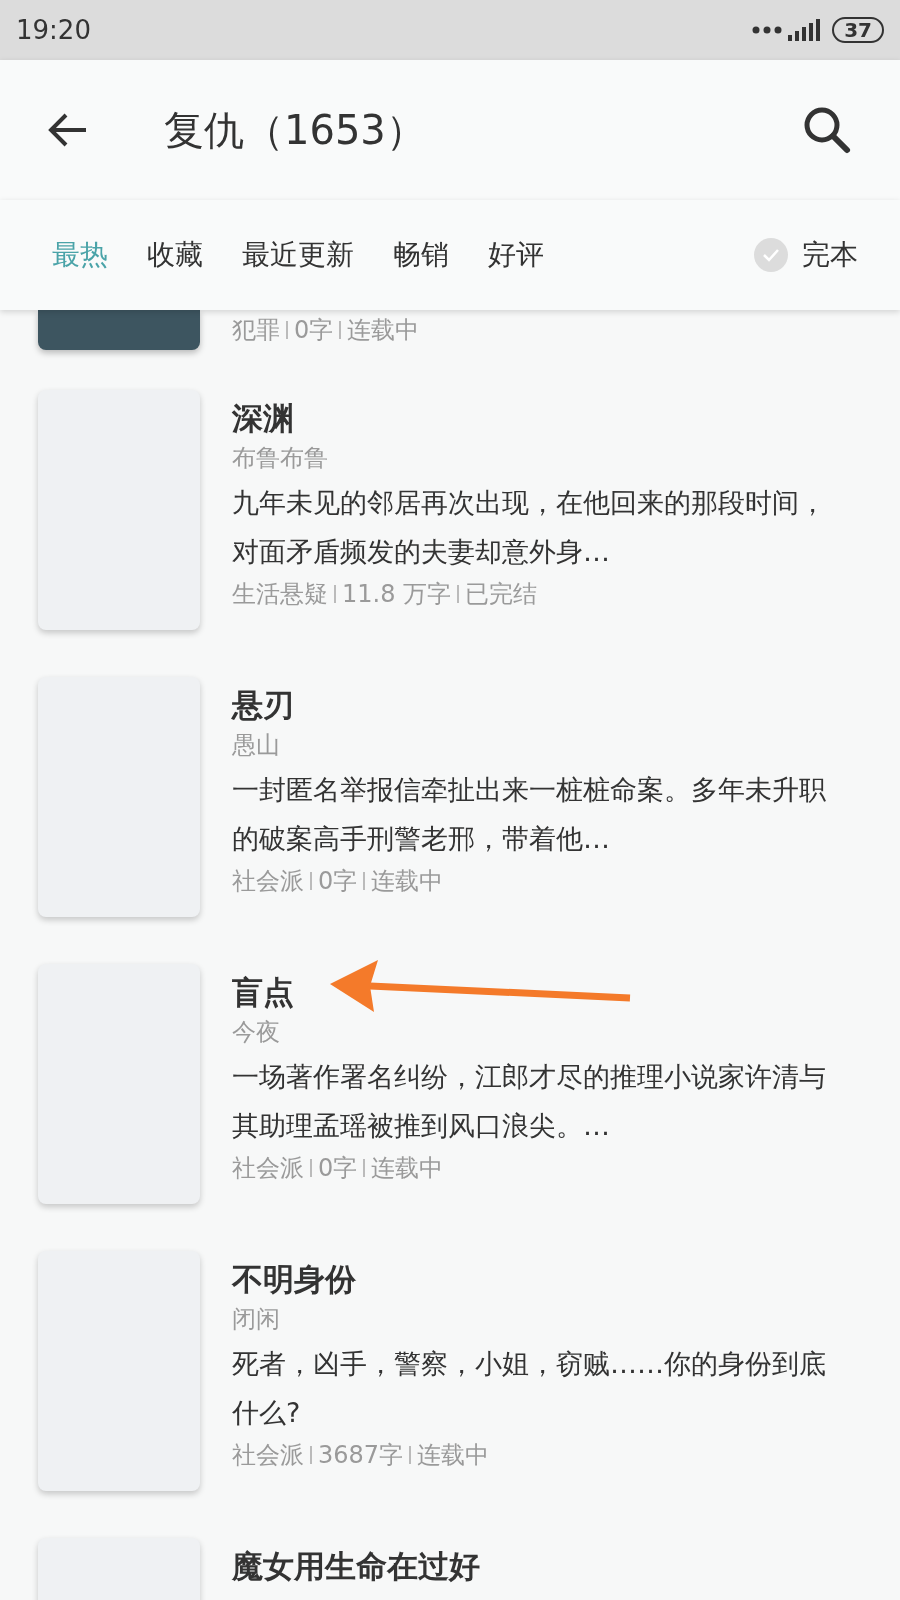 This screenshot has width=900, height=1600. I want to click on signal-icon, so click(804, 30).